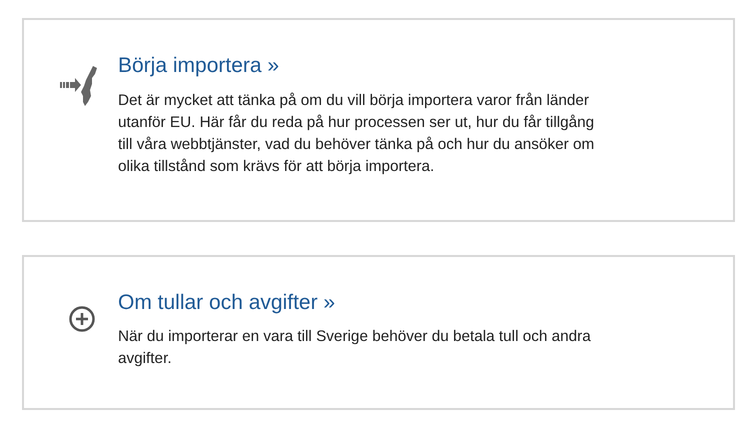 This screenshot has height=424, width=750. Describe the element at coordinates (357, 133) in the screenshot. I see `card-description: Det är mycket att tänka på om du vill börja importera varor från länder utanför EU. Här får du reda på hur processen ser ut, hur du får tillgång till våra webbtjänster, vad du behöver tänka på och hur du ansöker om olika tillstånd som krävs för att börja importera.` at that location.